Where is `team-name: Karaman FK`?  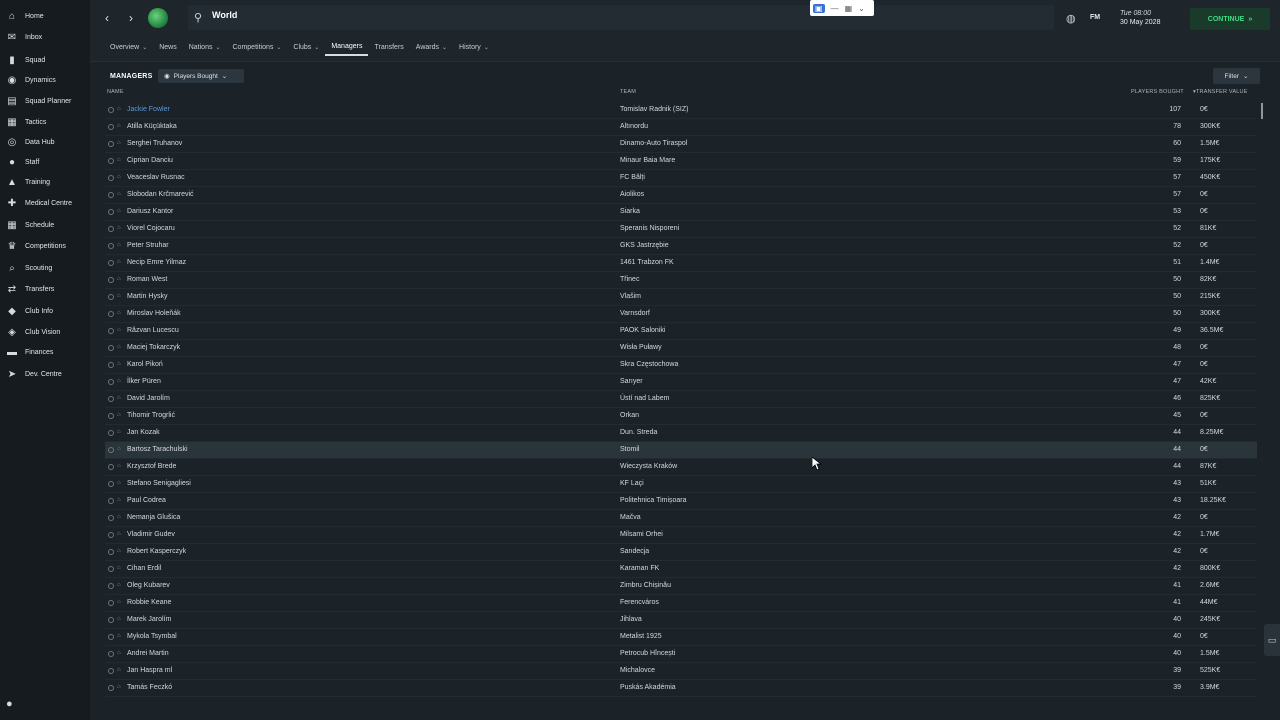 team-name: Karaman FK is located at coordinates (639, 568).